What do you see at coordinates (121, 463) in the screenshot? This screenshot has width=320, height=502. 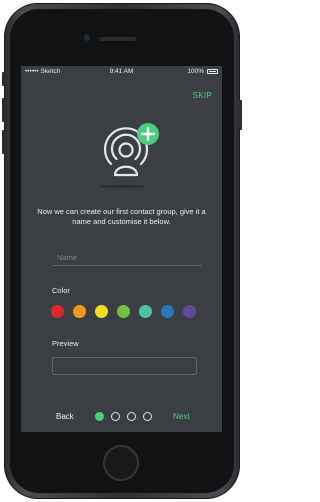 I see `home-button` at bounding box center [121, 463].